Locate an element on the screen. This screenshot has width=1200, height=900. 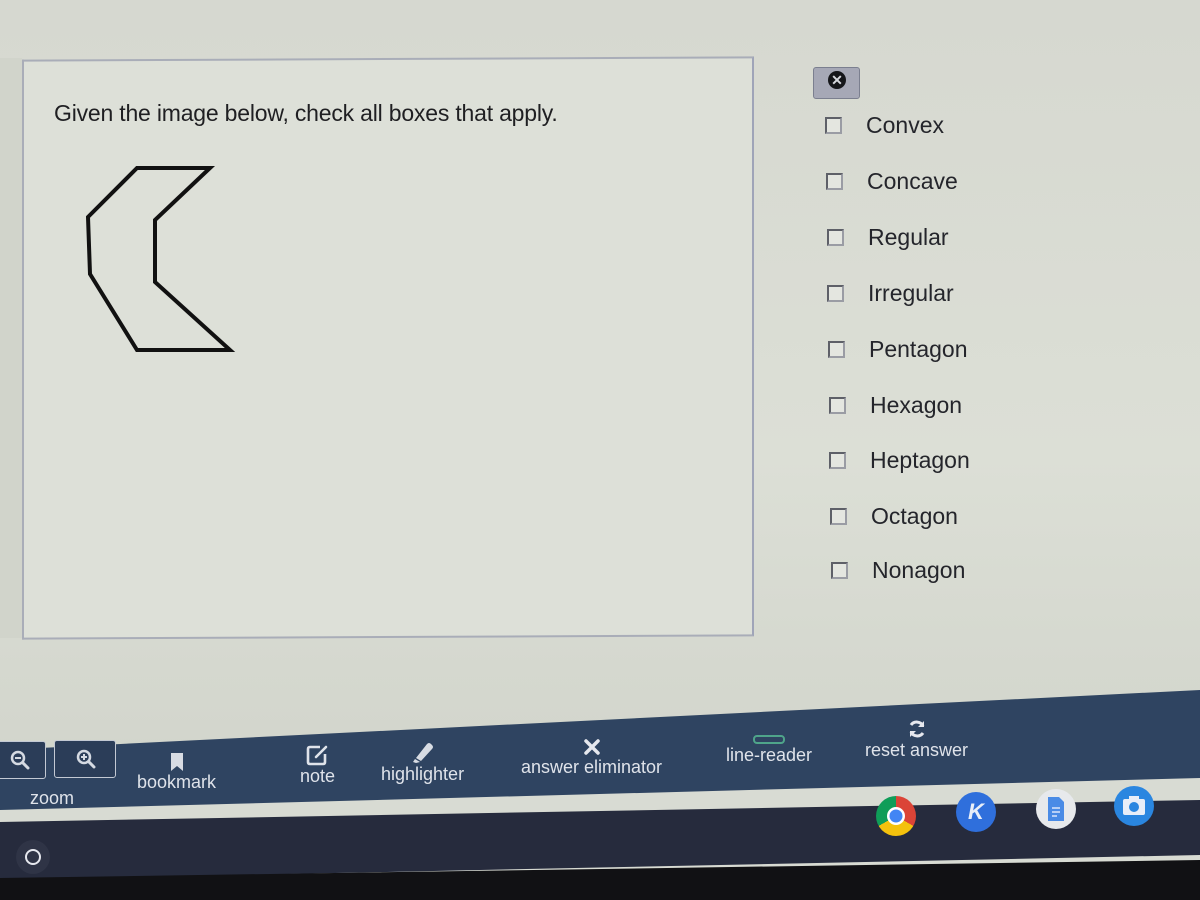
bookmark-button: bookmark is located at coordinates (176, 772).